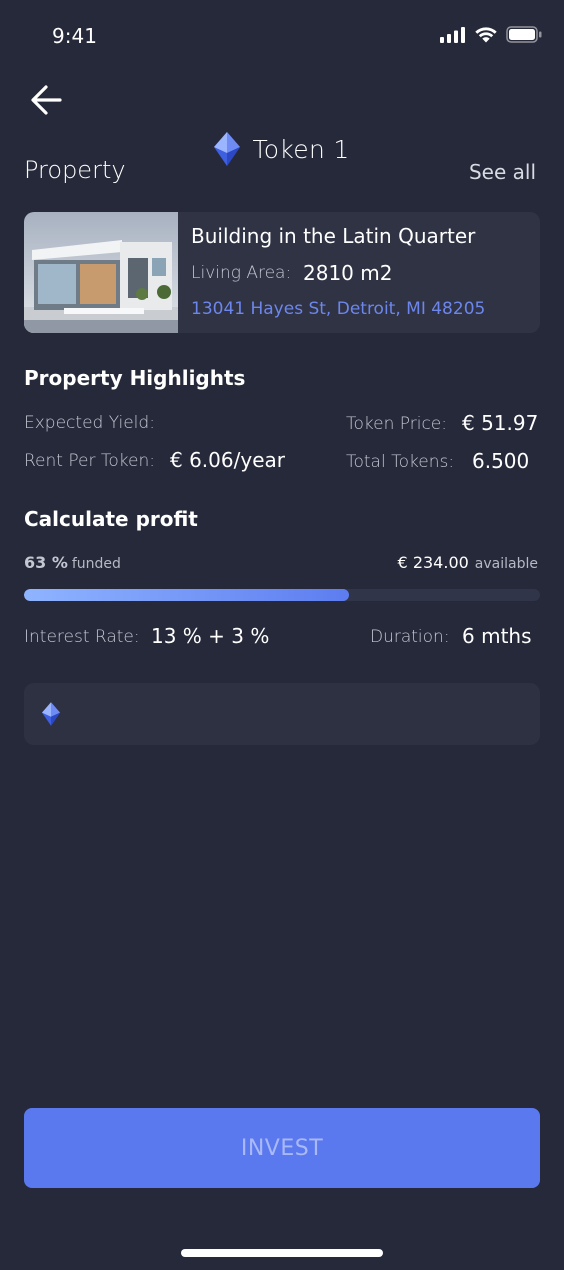 This screenshot has width=564, height=1270. Describe the element at coordinates (227, 460) in the screenshot. I see `rent-per-token-value: € 6.06/year` at that location.